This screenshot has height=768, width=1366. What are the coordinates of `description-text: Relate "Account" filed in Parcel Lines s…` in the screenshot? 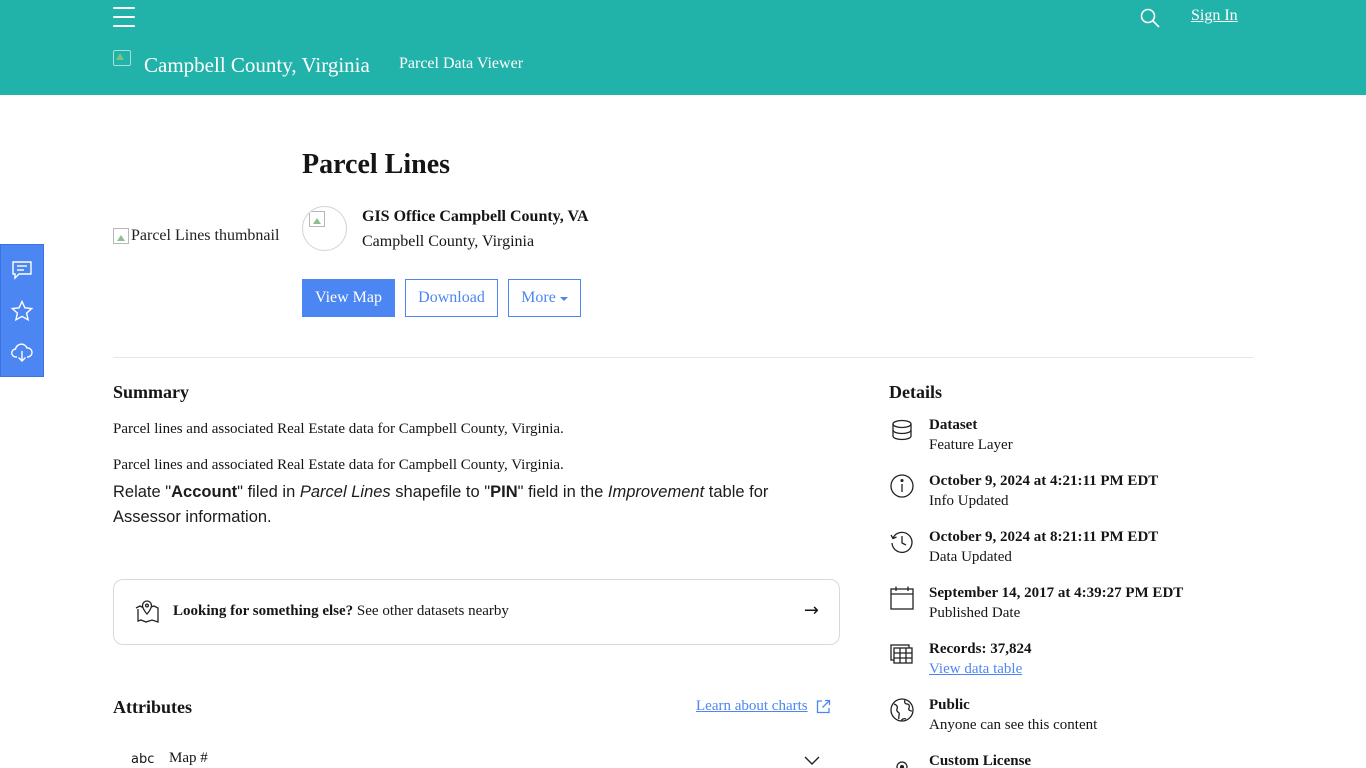 It's located at (441, 504).